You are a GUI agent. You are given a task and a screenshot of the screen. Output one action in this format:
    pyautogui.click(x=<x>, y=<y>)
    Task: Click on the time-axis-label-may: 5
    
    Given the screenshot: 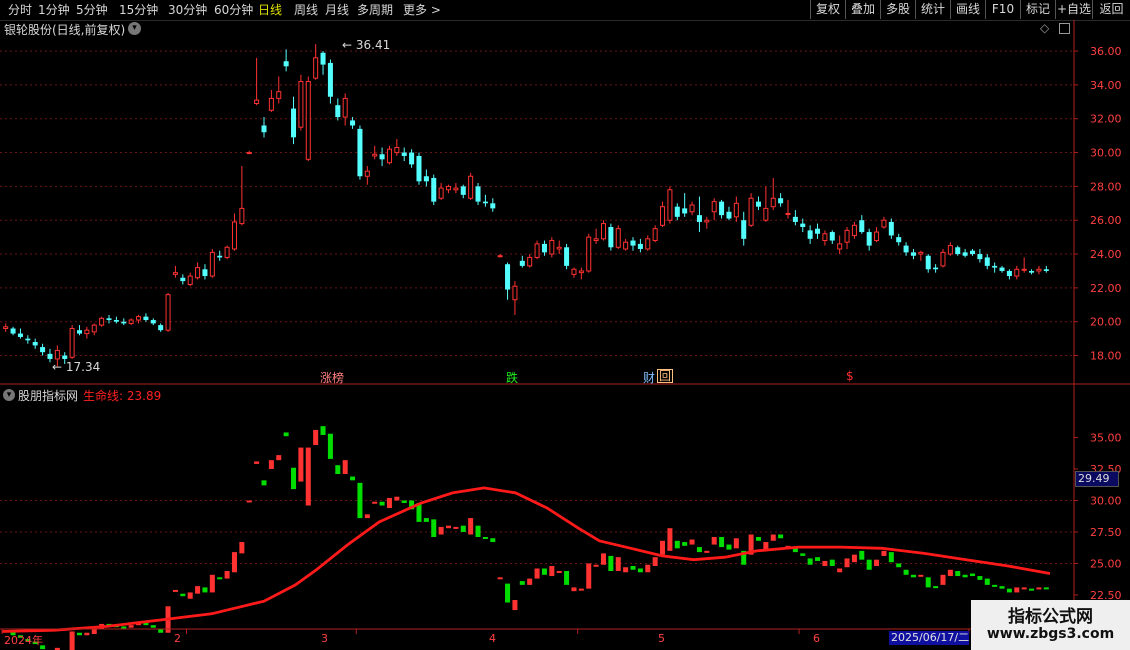 What is the action you would take?
    pyautogui.click(x=661, y=638)
    